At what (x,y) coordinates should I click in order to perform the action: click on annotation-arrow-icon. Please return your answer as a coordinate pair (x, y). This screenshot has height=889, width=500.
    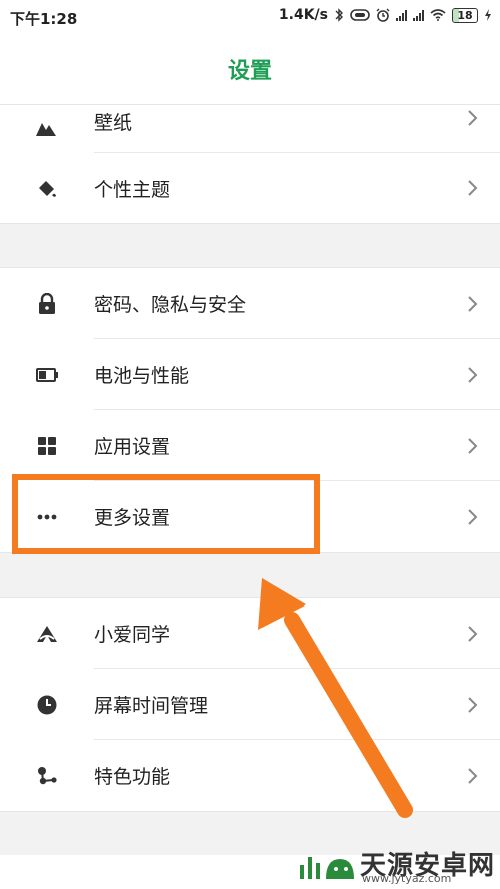
    Looking at the image, I should click on (335, 698).